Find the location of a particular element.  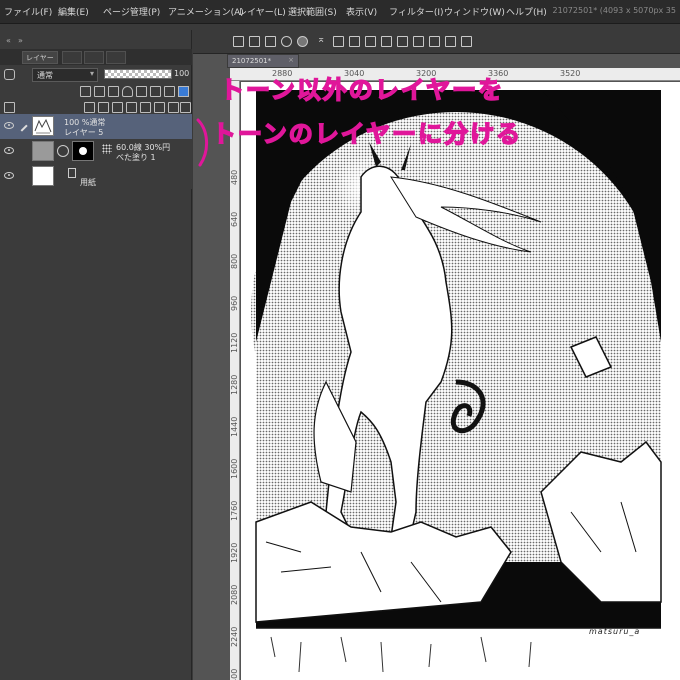

ruler-label: 480 is located at coordinates (234, 177).